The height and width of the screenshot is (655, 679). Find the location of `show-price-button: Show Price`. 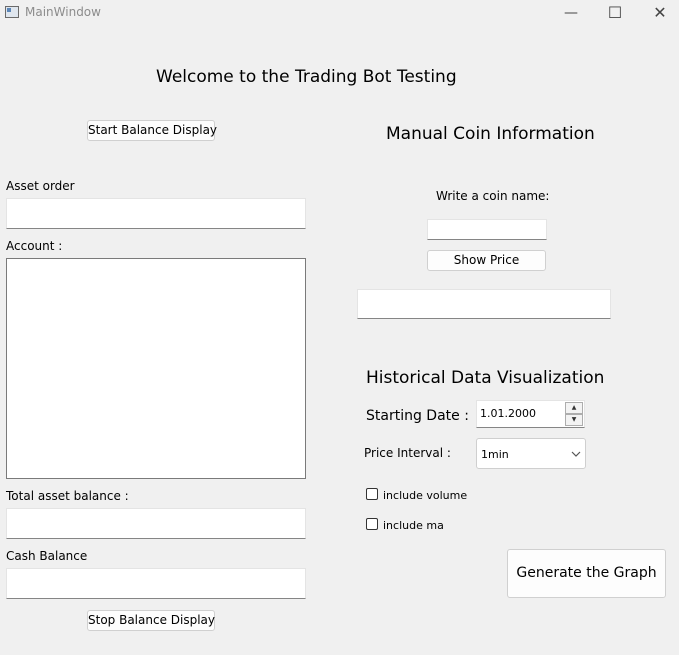

show-price-button: Show Price is located at coordinates (486, 260).